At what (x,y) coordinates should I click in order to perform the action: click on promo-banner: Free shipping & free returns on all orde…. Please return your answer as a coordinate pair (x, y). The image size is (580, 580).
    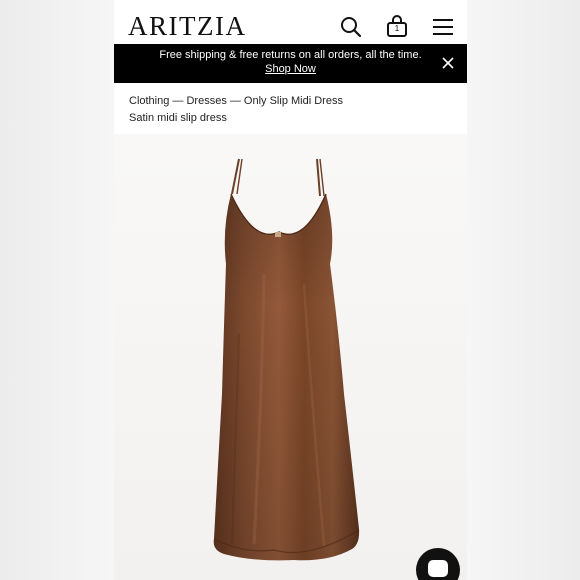
    Looking at the image, I should click on (290, 63).